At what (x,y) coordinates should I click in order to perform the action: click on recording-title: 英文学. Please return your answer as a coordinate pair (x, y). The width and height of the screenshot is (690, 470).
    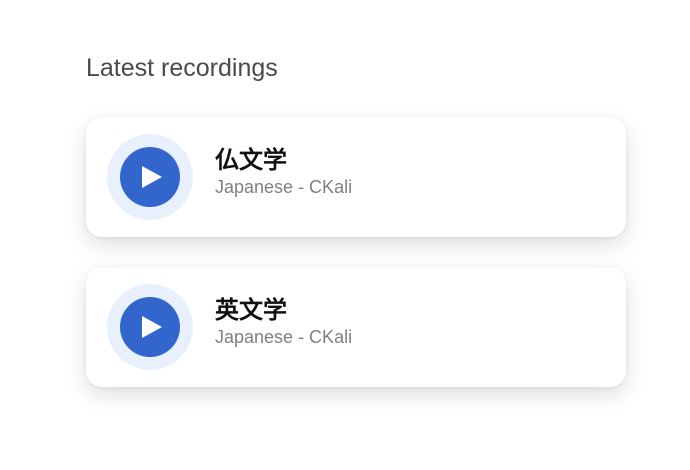
    Looking at the image, I should click on (251, 310).